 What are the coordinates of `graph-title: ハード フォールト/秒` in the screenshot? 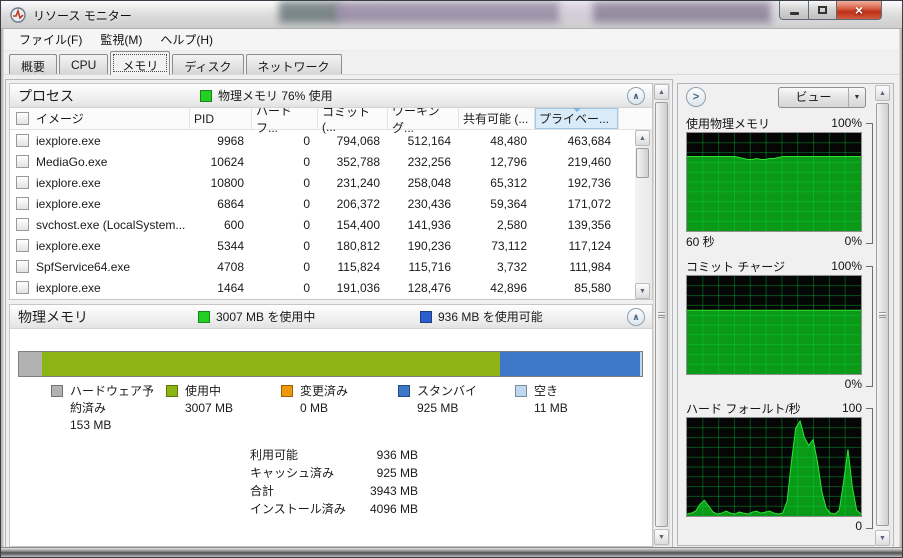 It's located at (743, 408).